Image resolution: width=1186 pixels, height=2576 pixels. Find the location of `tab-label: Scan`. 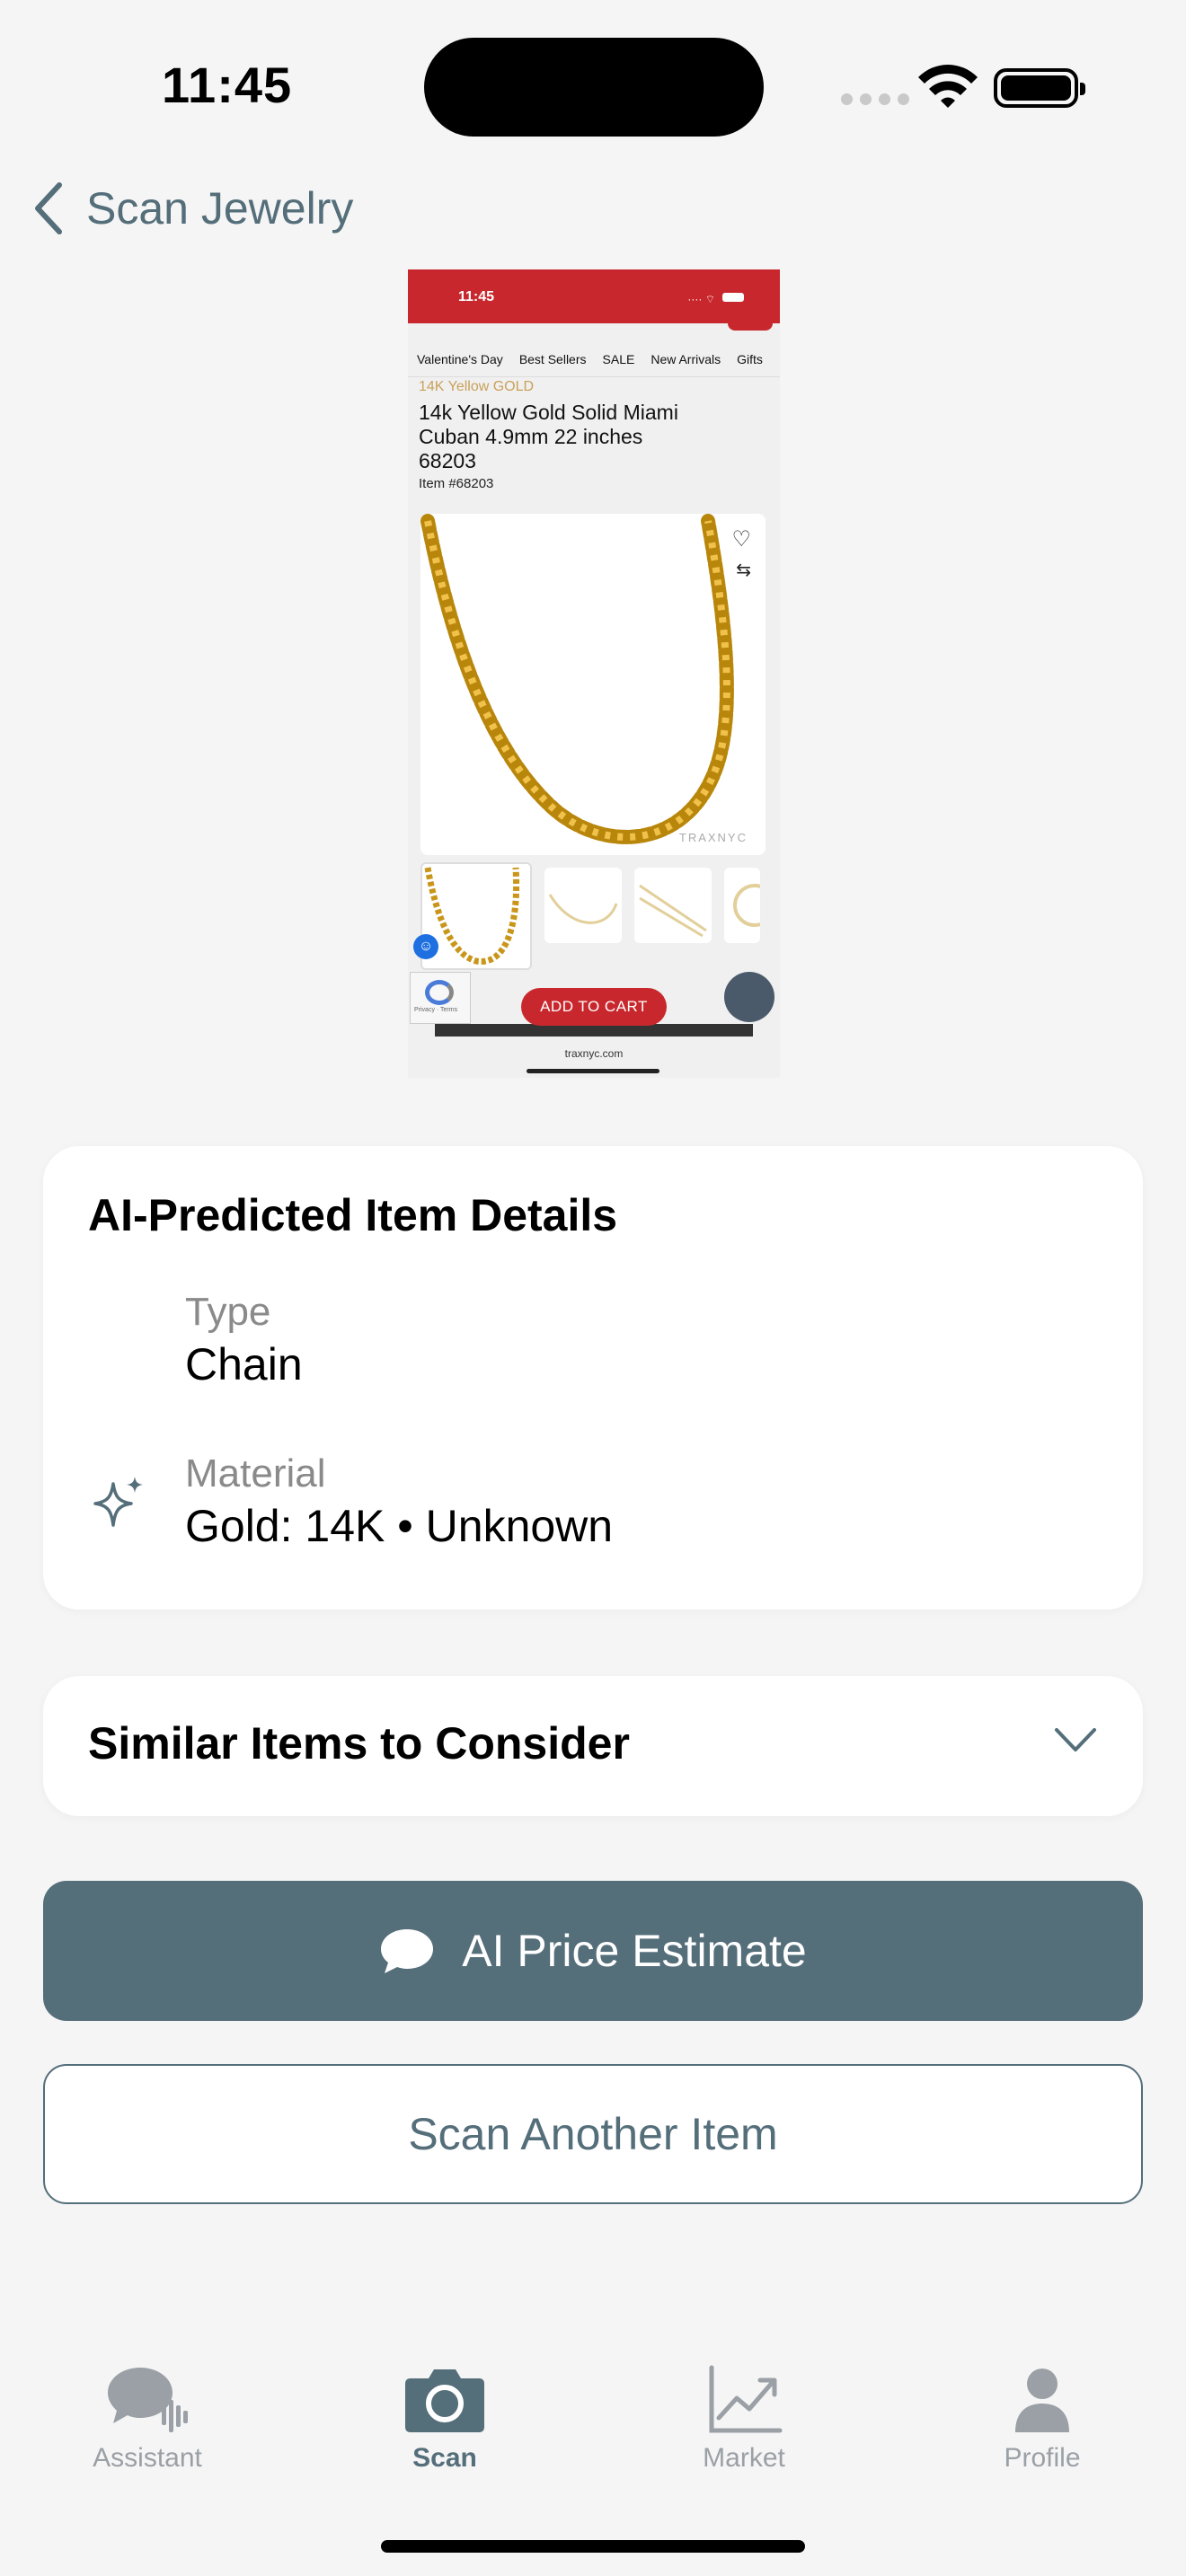

tab-label: Scan is located at coordinates (444, 2458).